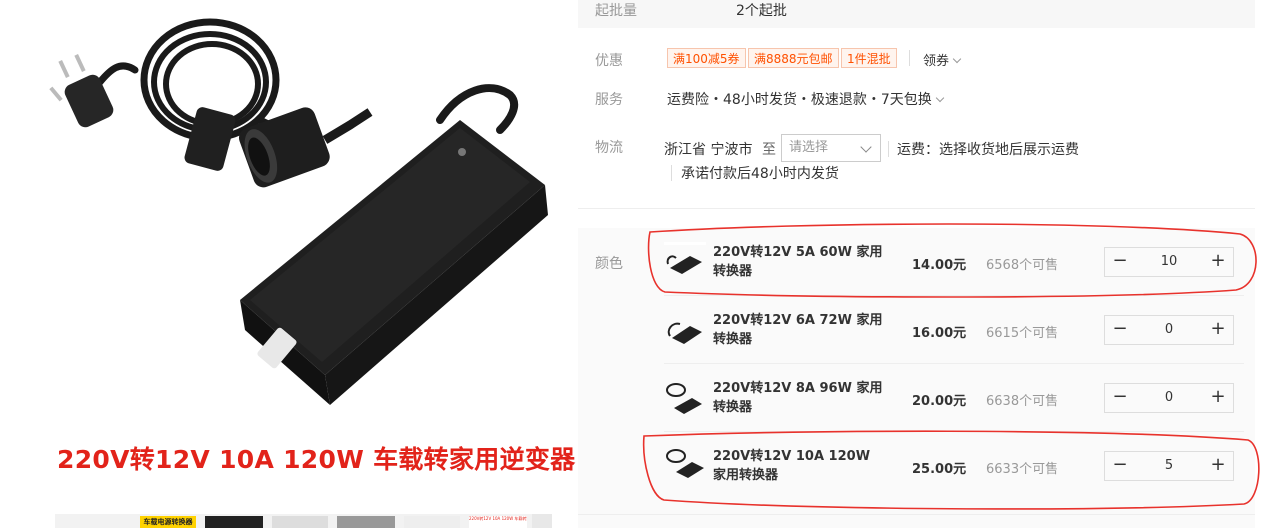 This screenshot has height=528, width=1283. Describe the element at coordinates (769, 150) in the screenshot. I see `logistics-to: 至` at that location.